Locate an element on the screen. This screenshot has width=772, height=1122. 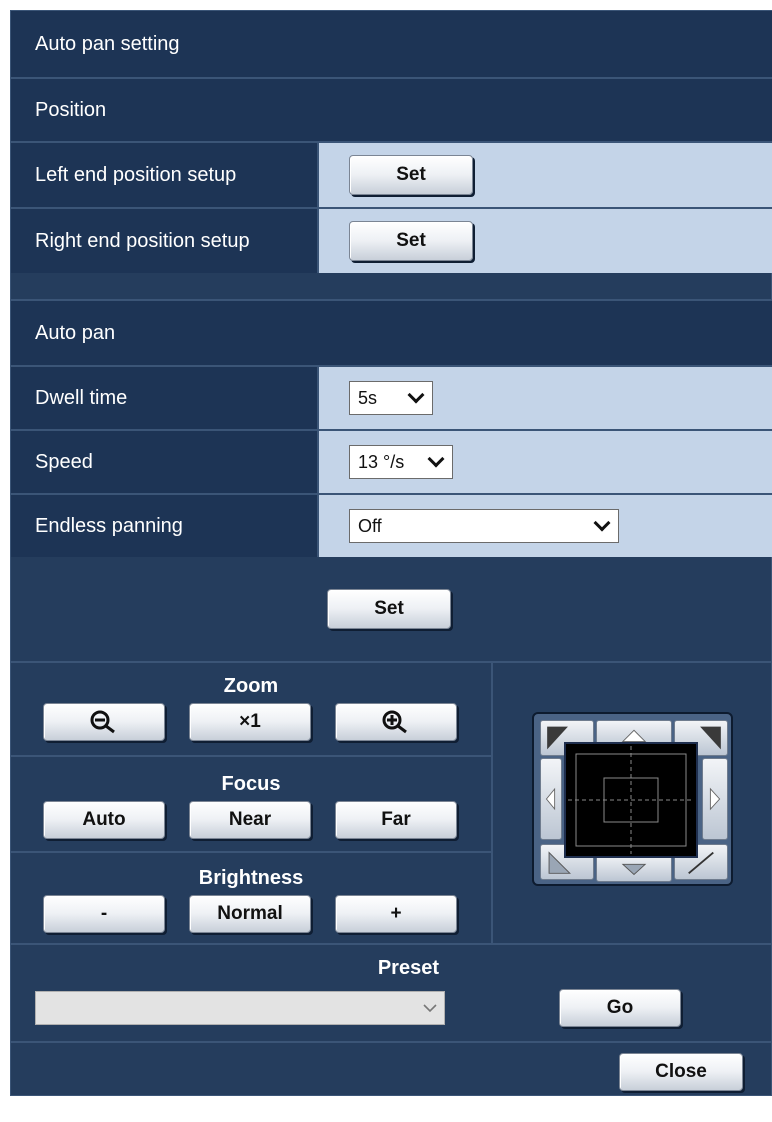
speed-selected-value: 13 °/s is located at coordinates (381, 461).